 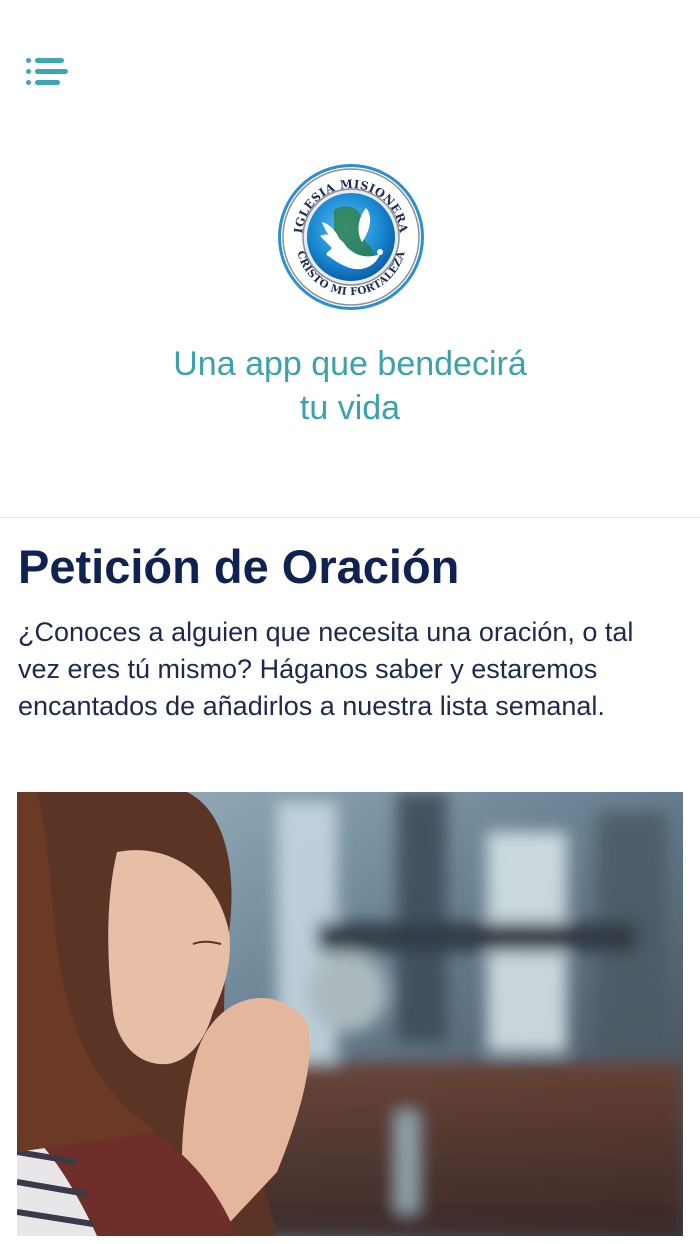 What do you see at coordinates (350, 408) in the screenshot?
I see `tagline-line-2: tu vida` at bounding box center [350, 408].